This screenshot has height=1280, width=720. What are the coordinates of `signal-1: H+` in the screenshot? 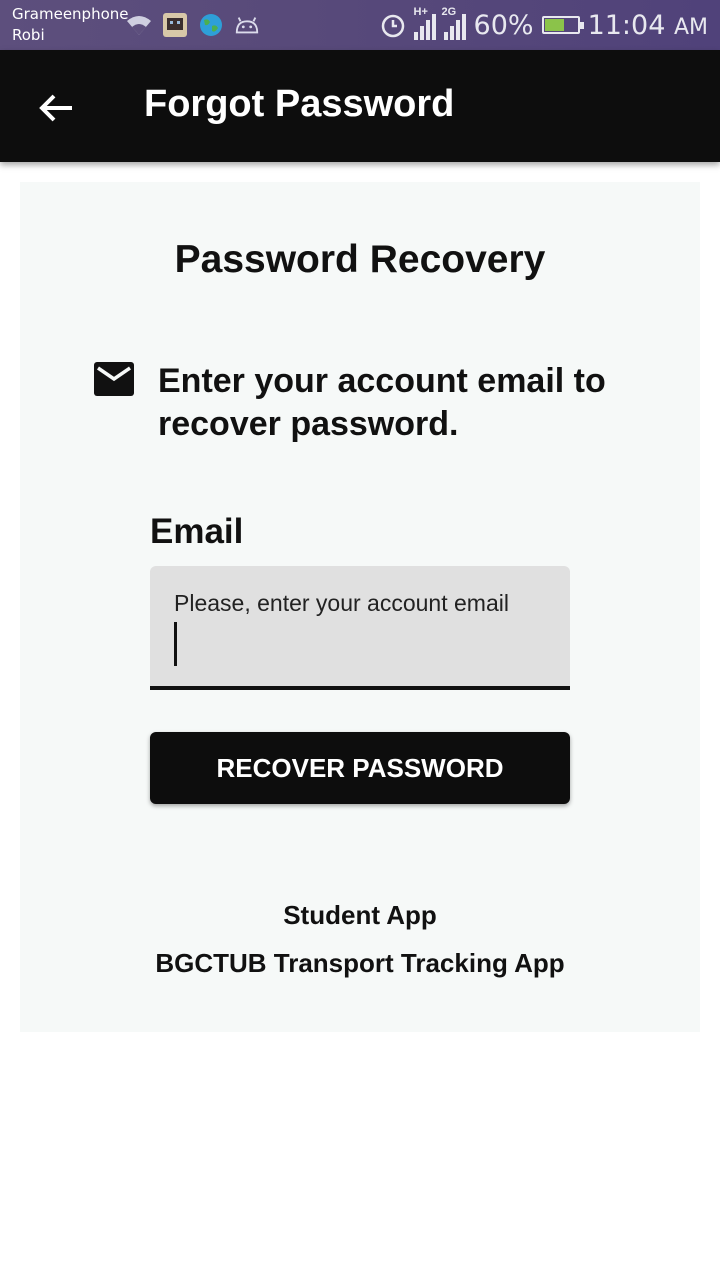 It's located at (424, 23).